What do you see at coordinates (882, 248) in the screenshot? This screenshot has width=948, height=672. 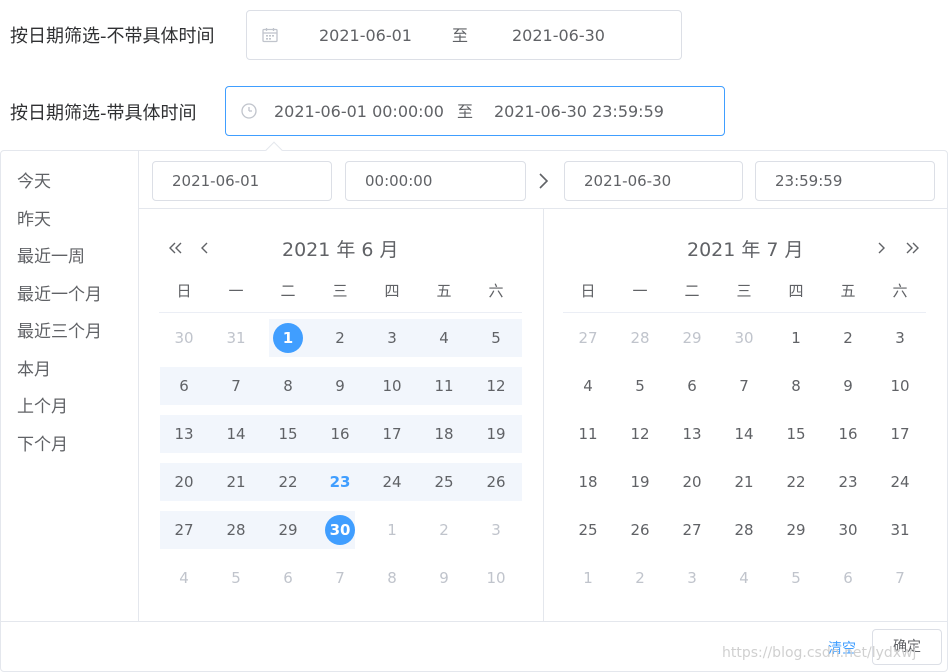 I see `chevron-right-icon` at bounding box center [882, 248].